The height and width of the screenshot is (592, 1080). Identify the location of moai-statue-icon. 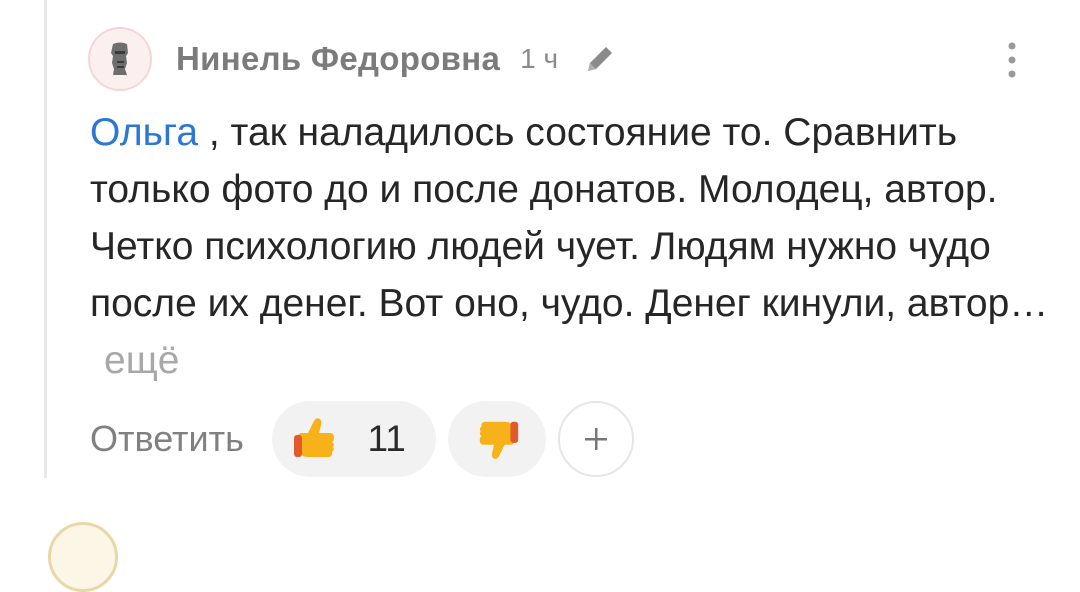
(119, 58).